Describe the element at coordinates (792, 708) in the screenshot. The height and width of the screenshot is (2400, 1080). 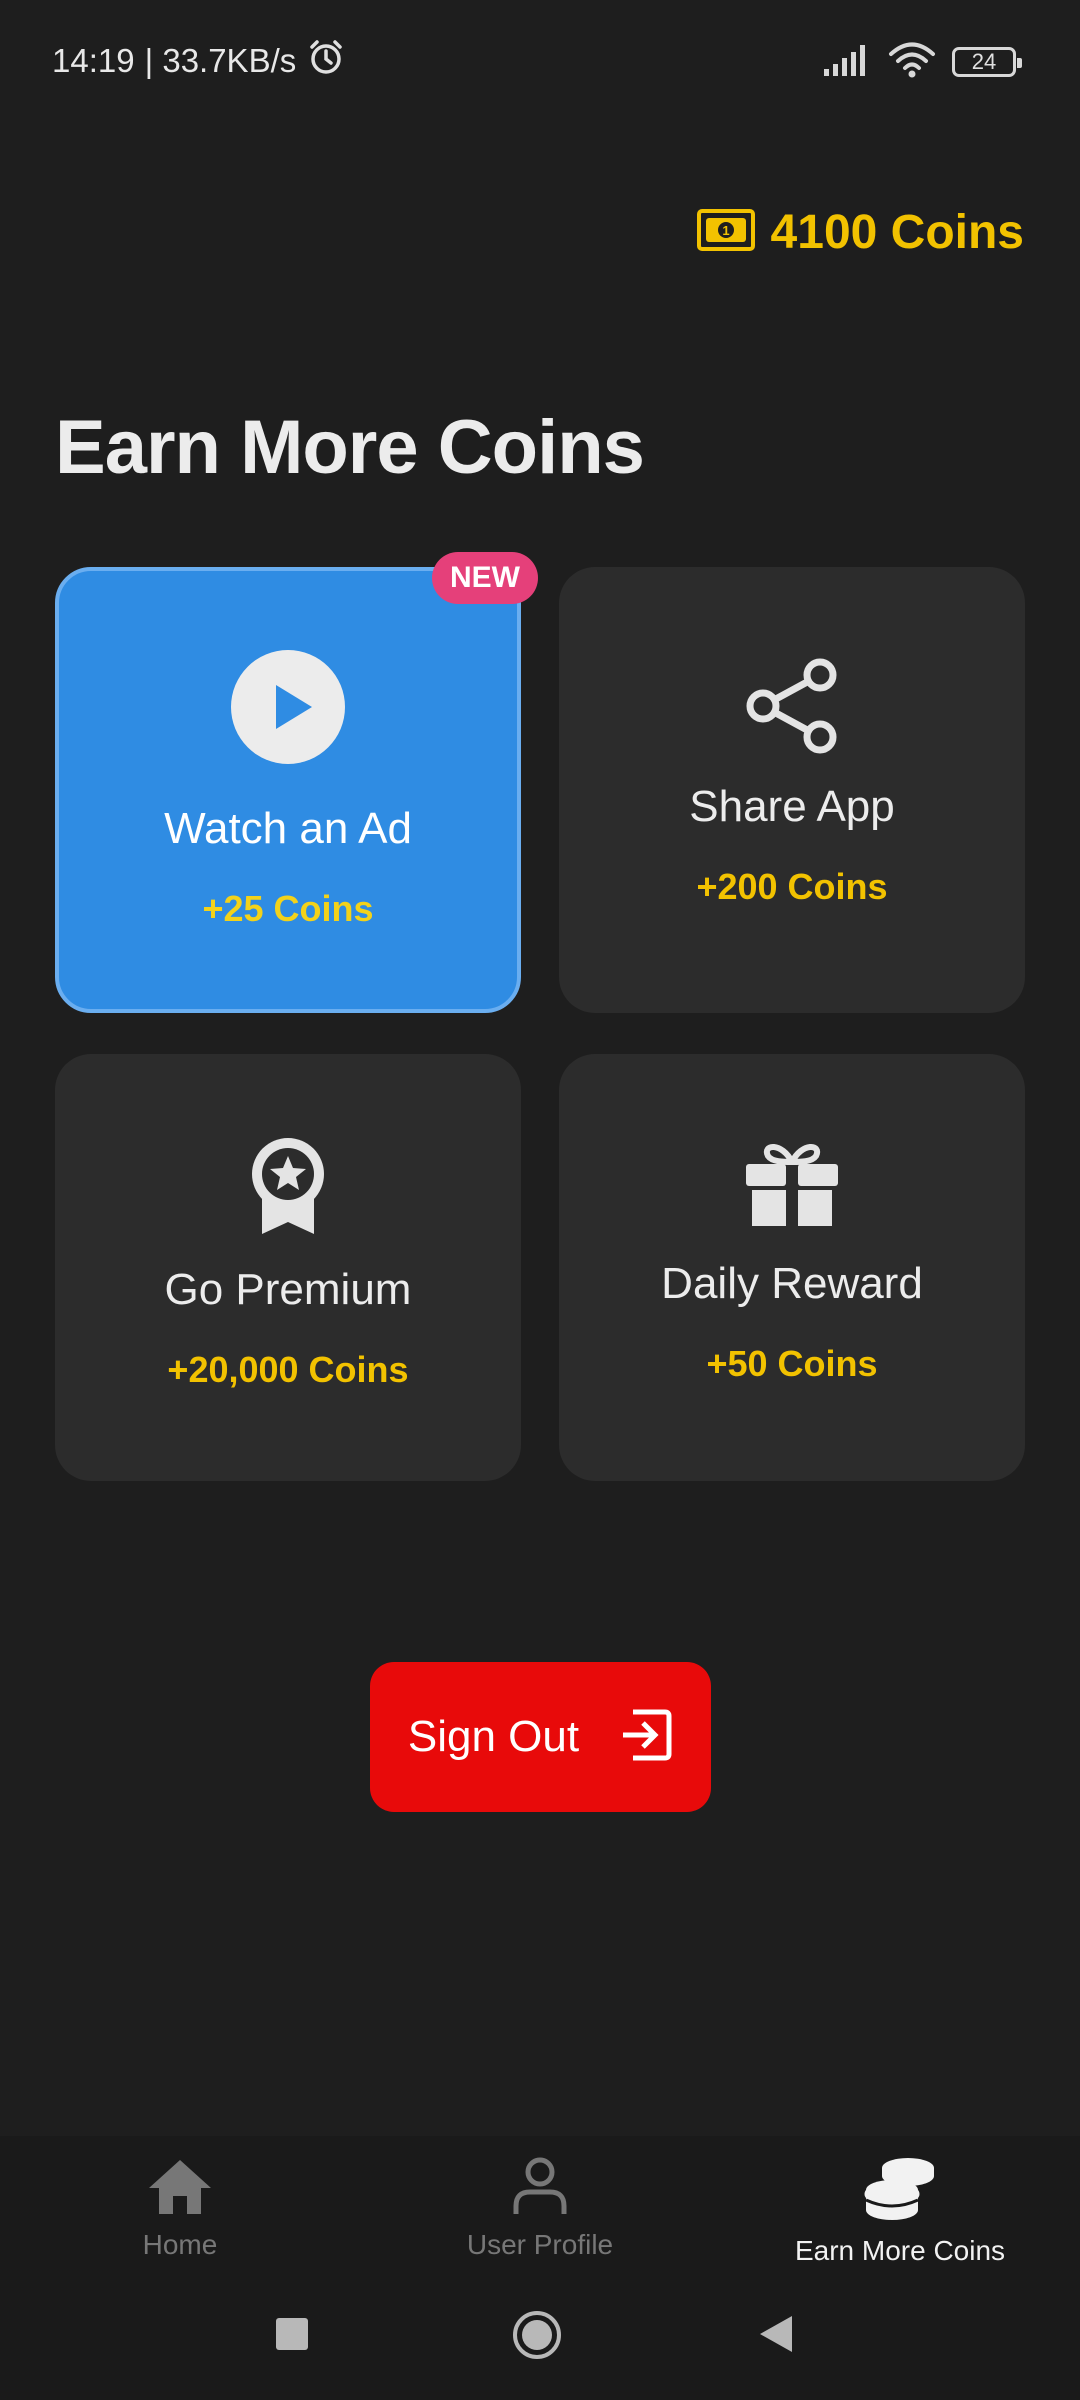
I see `share-icon` at that location.